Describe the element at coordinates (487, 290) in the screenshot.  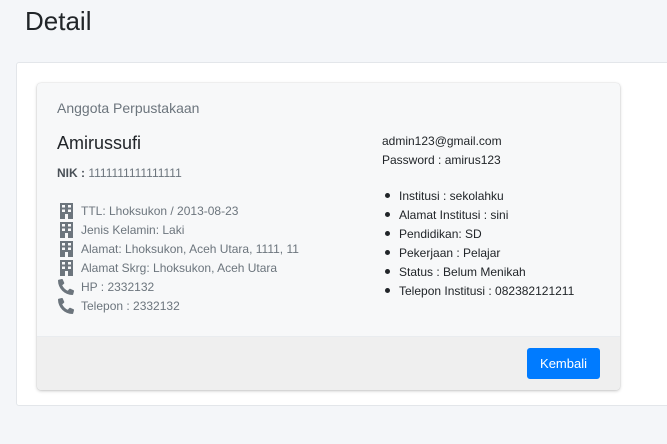
I see `detail-item-text: Telepon Institusi : 082382121211` at that location.